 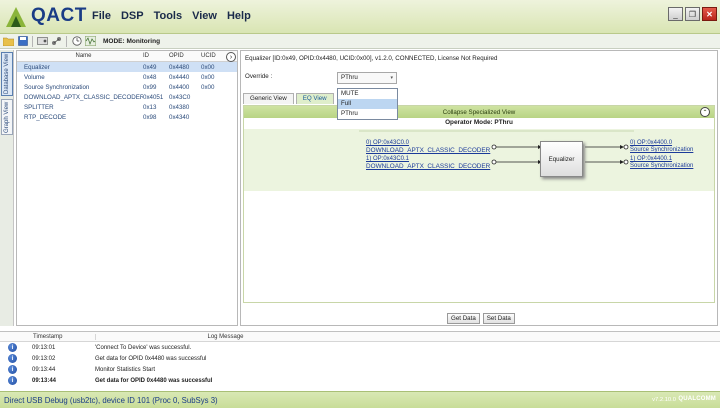 What do you see at coordinates (360, 337) in the screenshot?
I see `log-header: Timestamp Log Message` at bounding box center [360, 337].